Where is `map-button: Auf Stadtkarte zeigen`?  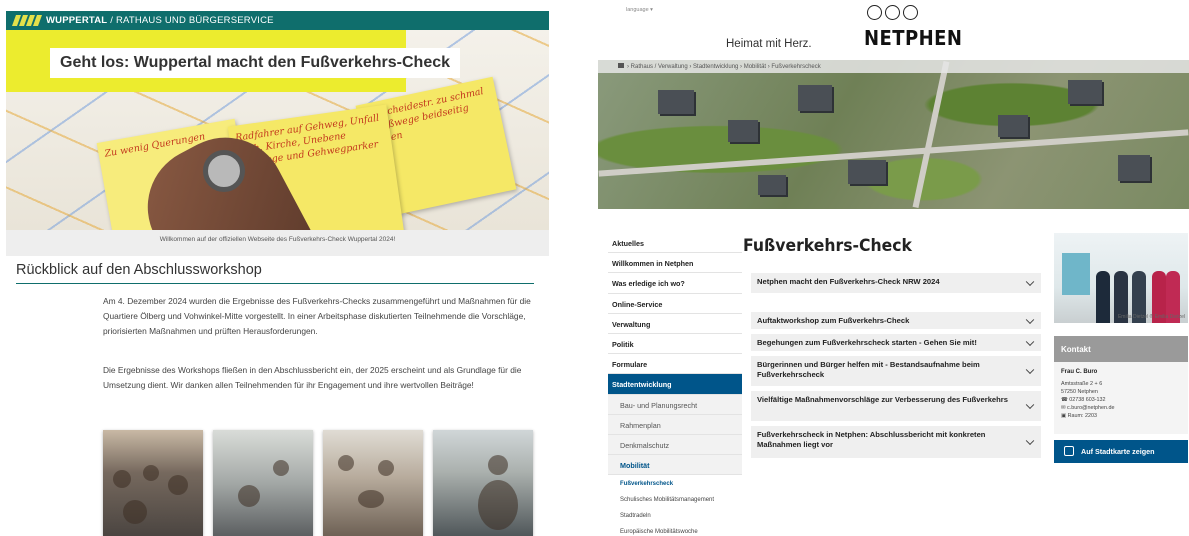
map-button: Auf Stadtkarte zeigen is located at coordinates (1121, 451).